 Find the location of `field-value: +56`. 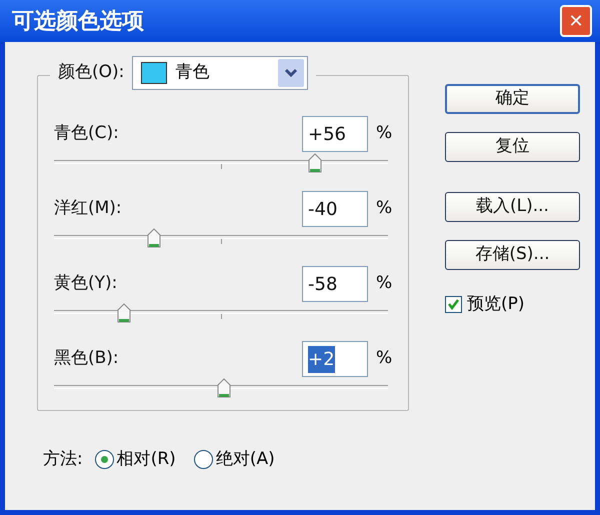

field-value: +56 is located at coordinates (327, 134).